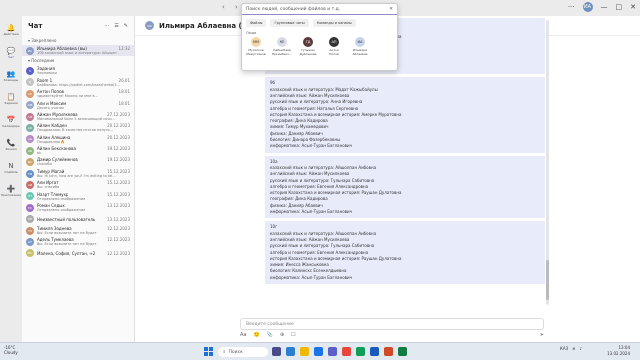 This screenshot has height=360, width=640. I want to click on teams-icon, so click(332, 351).